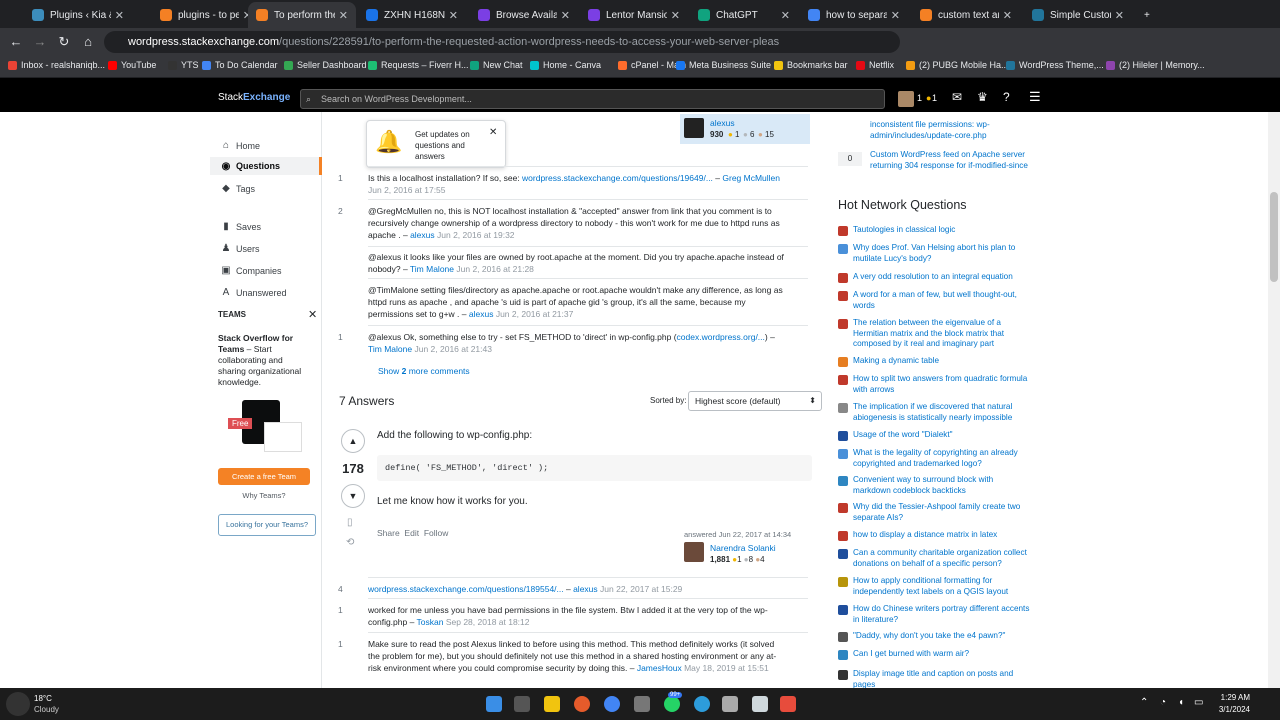 The width and height of the screenshot is (1280, 720). Describe the element at coordinates (312, 314) in the screenshot. I see `close-icon: ✕` at that location.